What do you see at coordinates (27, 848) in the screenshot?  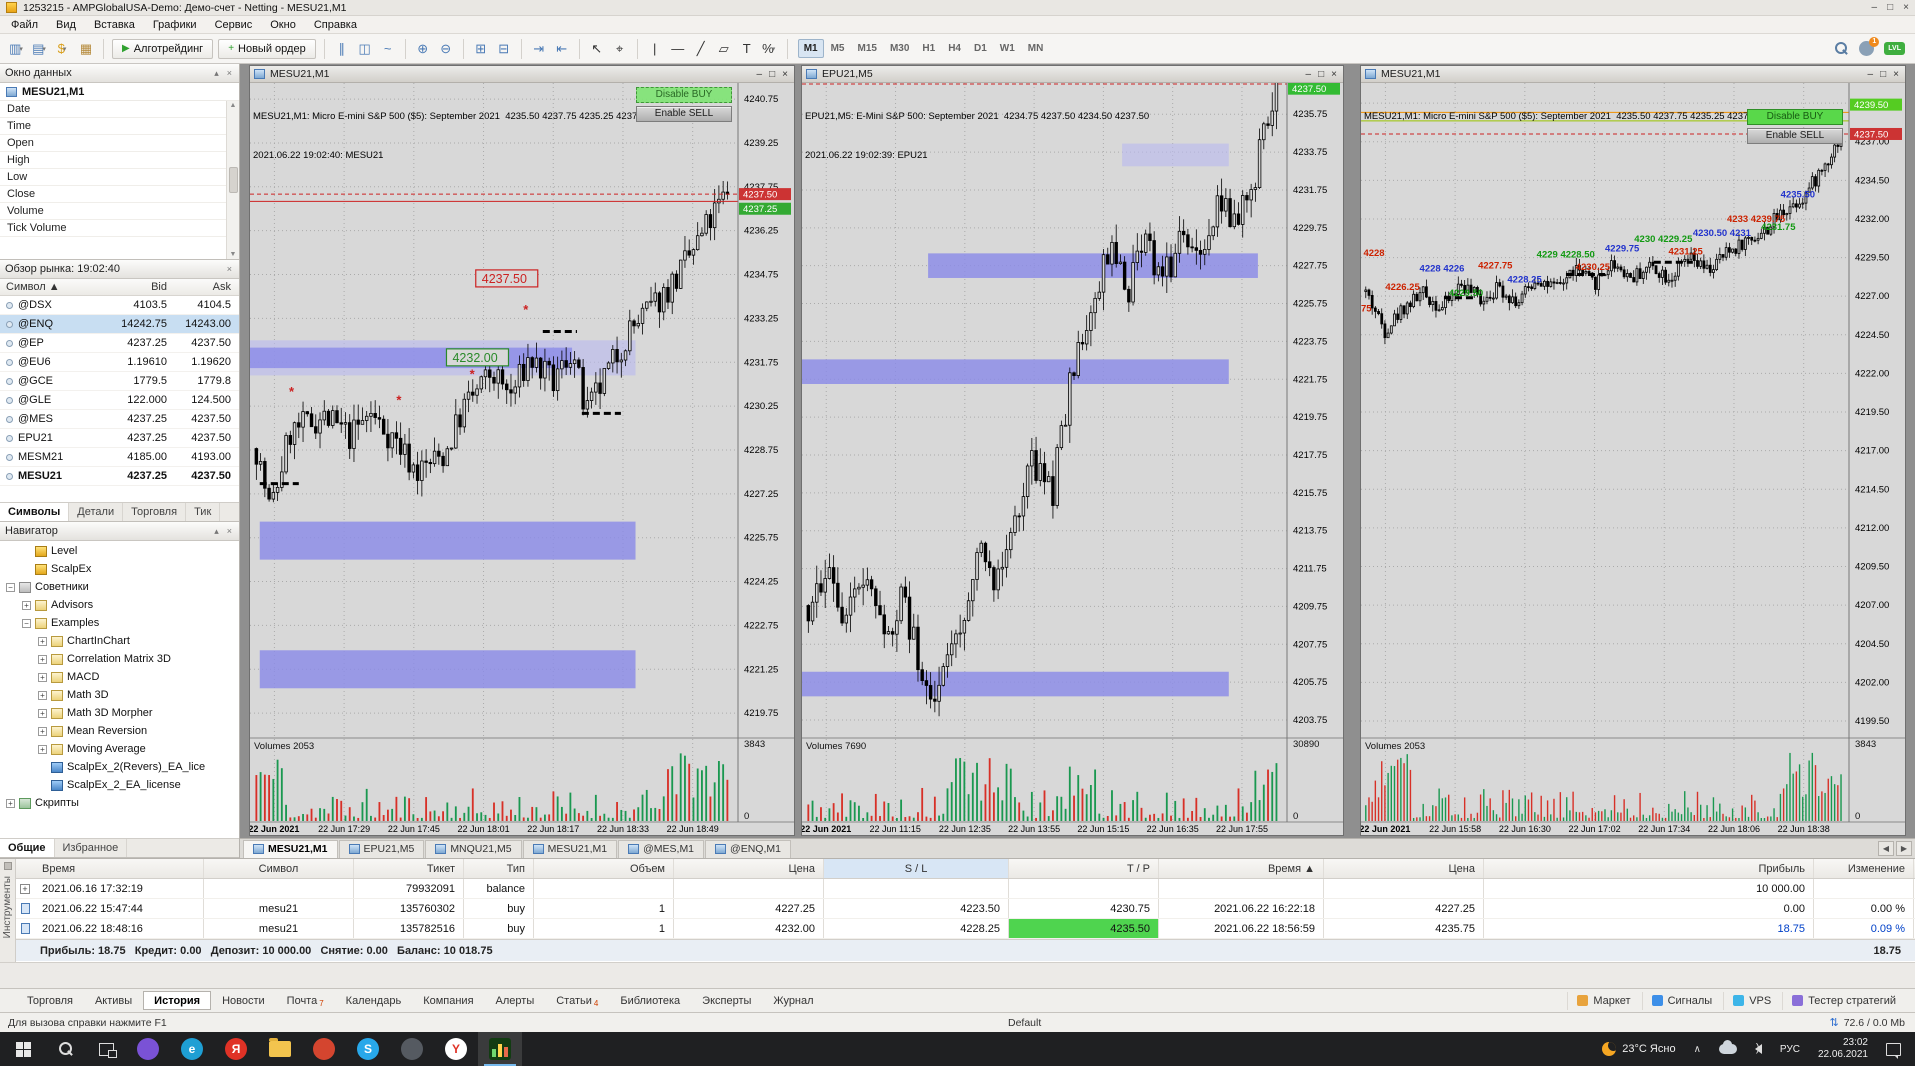 I see `navigator-tab-Общие: Общие` at bounding box center [27, 848].